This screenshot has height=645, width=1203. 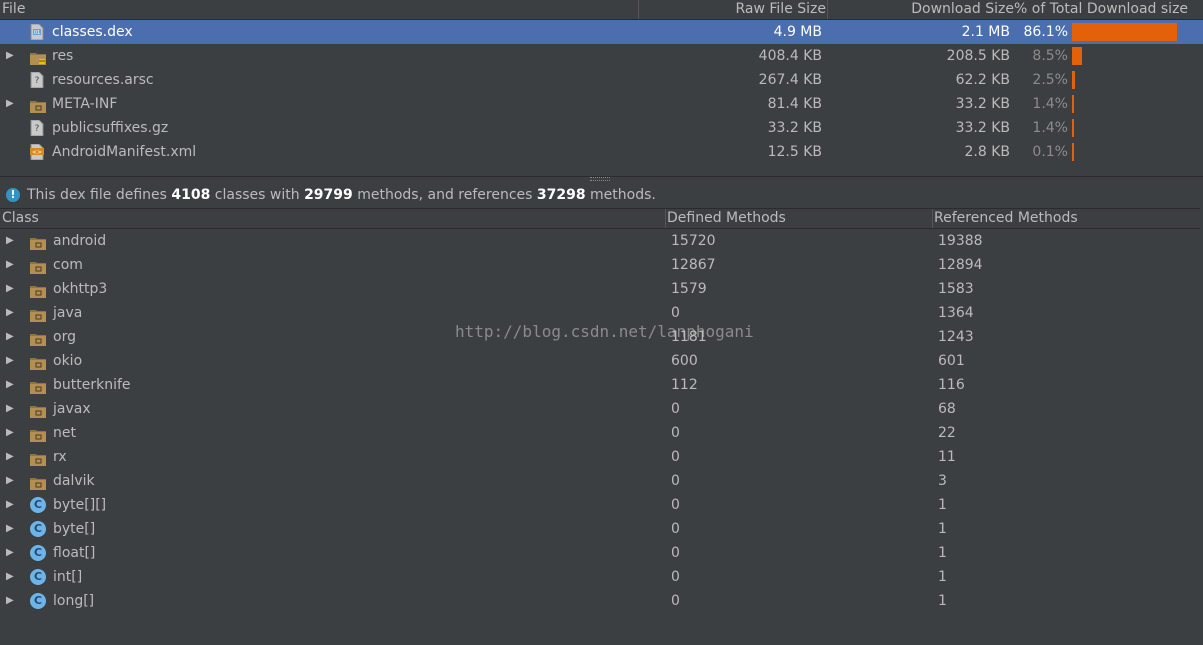 I want to click on class-row: ▶ Clong[] 0 1, so click(x=601, y=601).